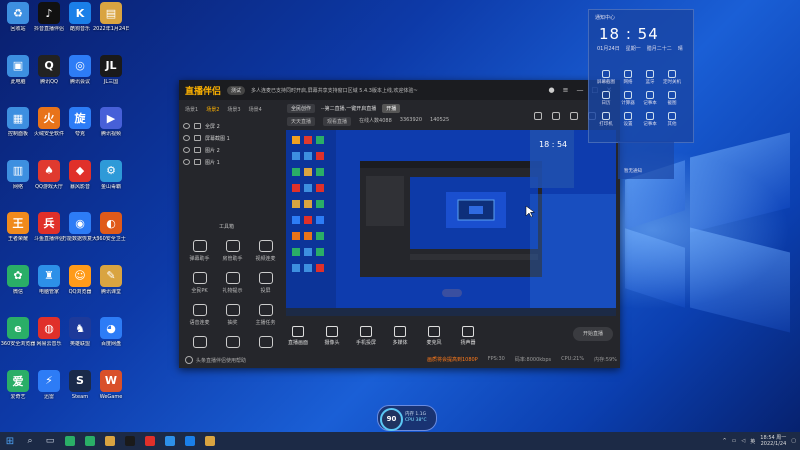 This screenshot has height=450, width=800. I want to click on scene-tab: 场景4, so click(255, 109).